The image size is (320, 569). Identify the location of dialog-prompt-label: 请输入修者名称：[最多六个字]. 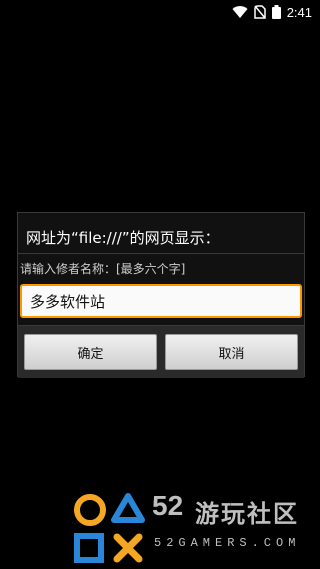
(103, 269).